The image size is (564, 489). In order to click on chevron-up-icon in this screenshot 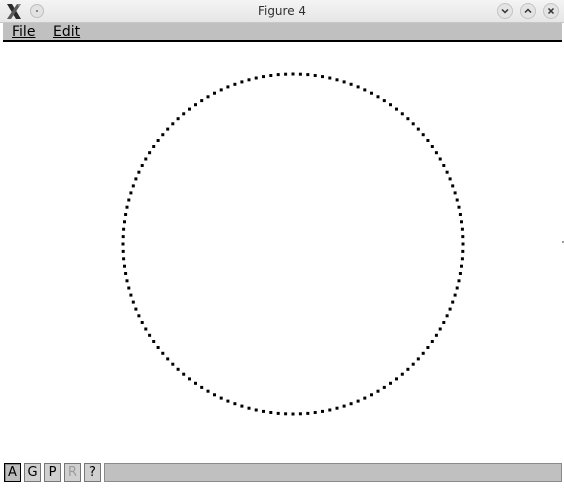, I will do `click(528, 11)`.